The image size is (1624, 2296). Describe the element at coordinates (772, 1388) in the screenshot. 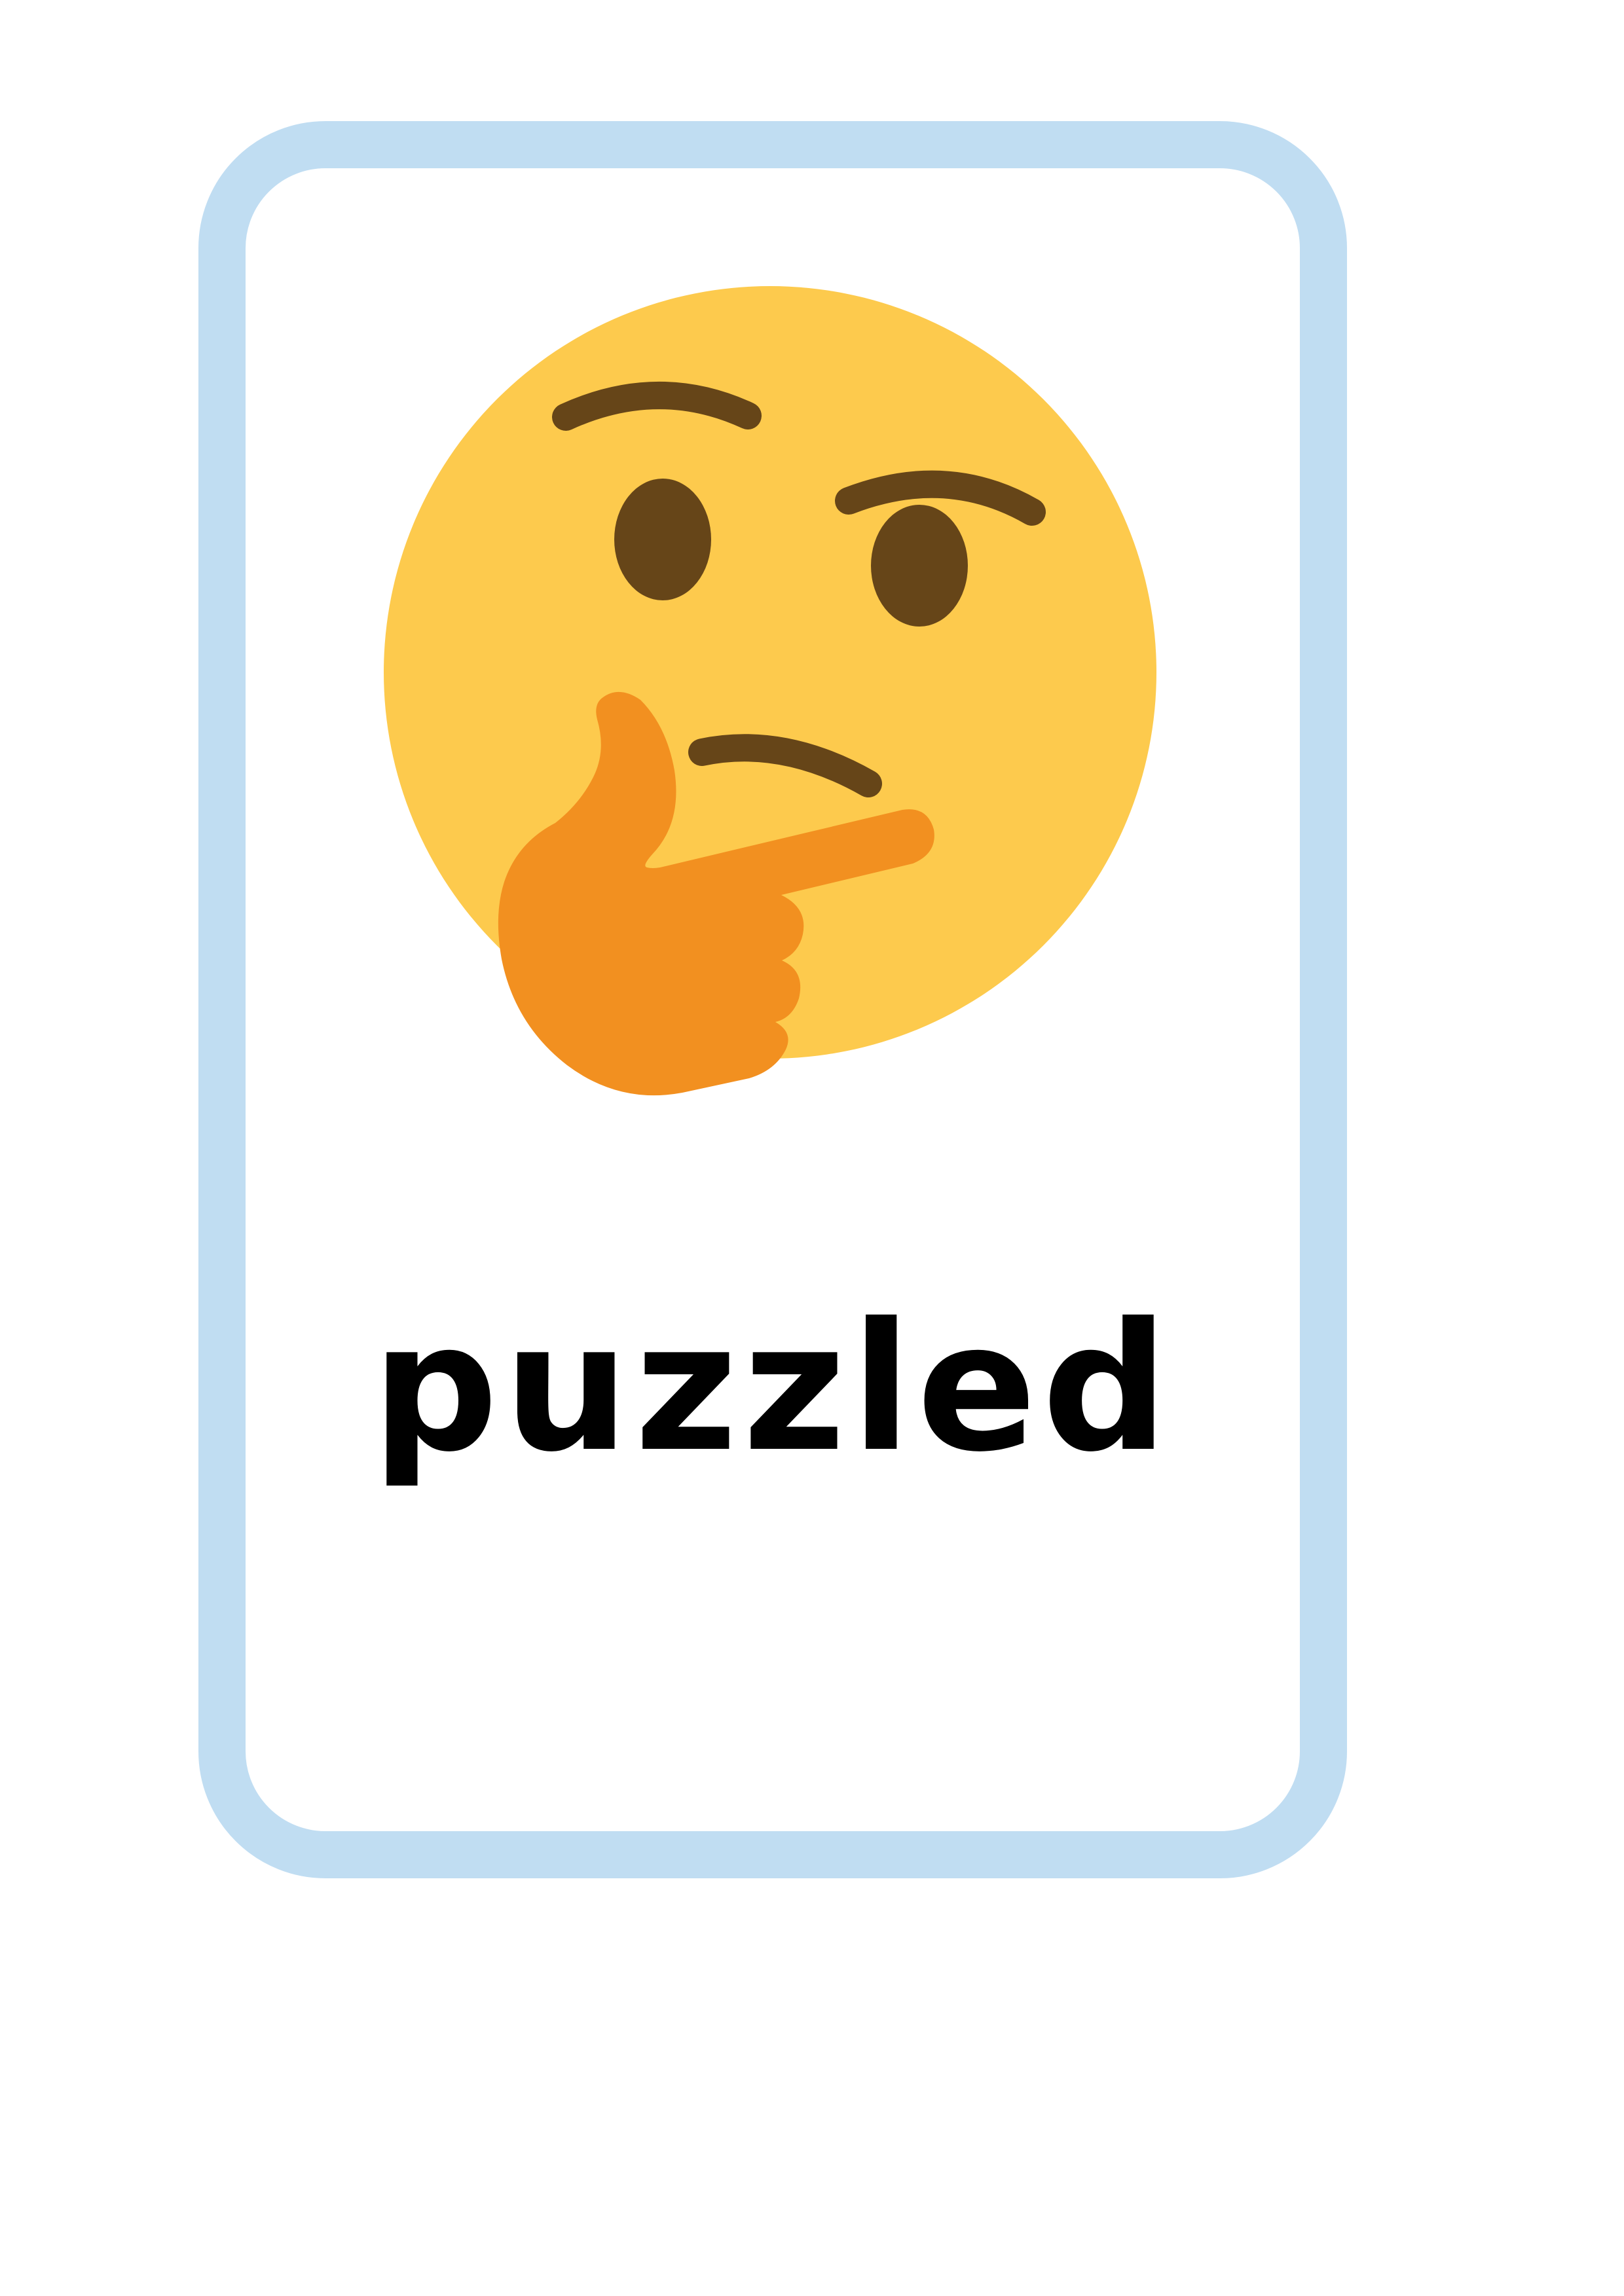

I see `word-label: puzzled` at that location.